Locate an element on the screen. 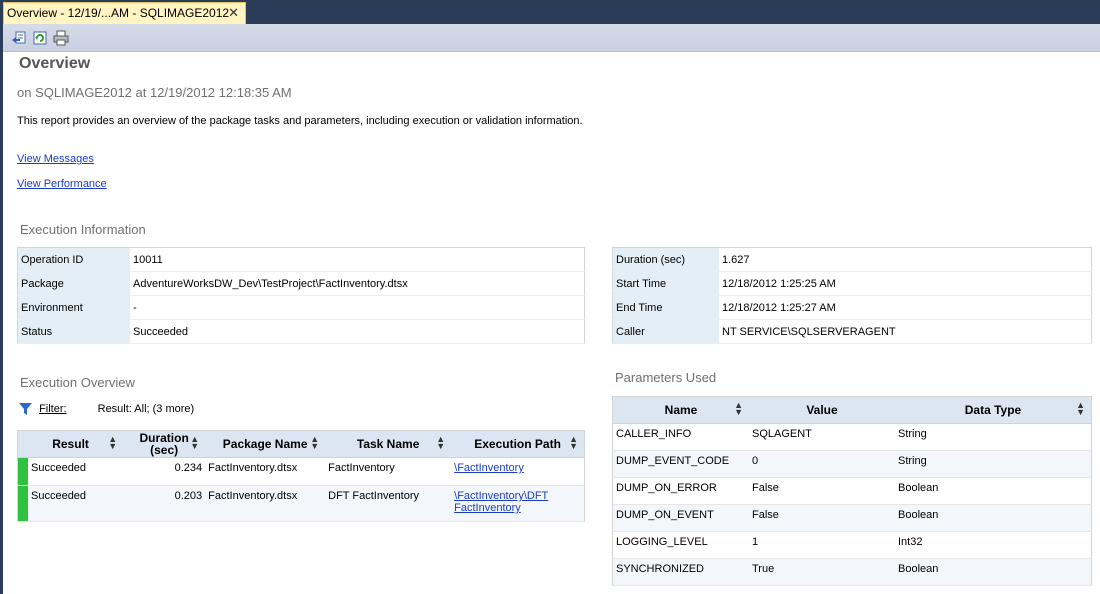  refresh-icon is located at coordinates (40, 38).